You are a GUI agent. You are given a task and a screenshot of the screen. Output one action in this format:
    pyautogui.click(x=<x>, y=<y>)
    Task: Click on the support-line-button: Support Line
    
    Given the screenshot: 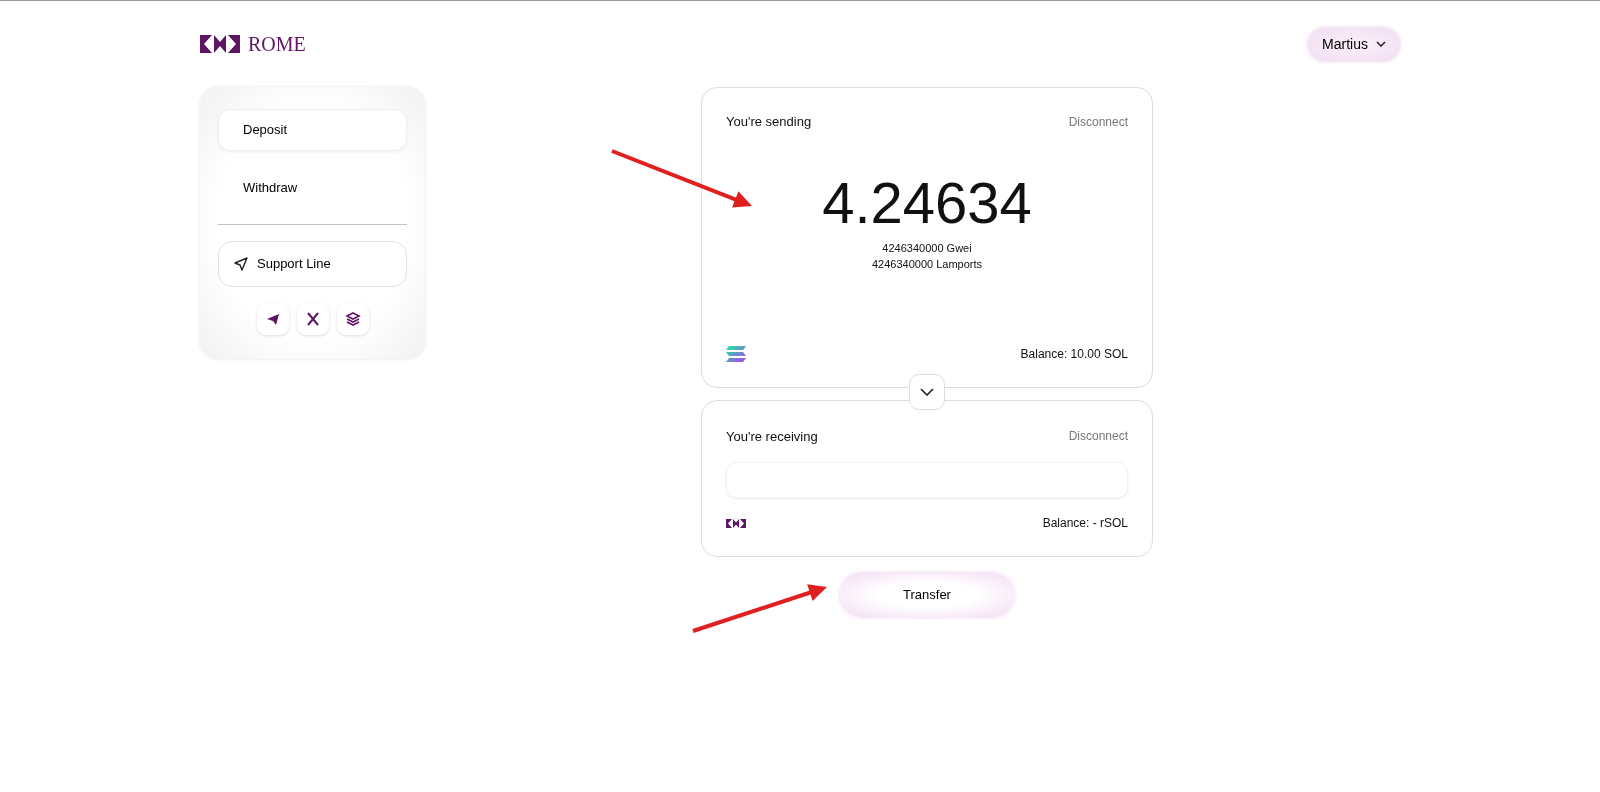 What is the action you would take?
    pyautogui.click(x=312, y=264)
    